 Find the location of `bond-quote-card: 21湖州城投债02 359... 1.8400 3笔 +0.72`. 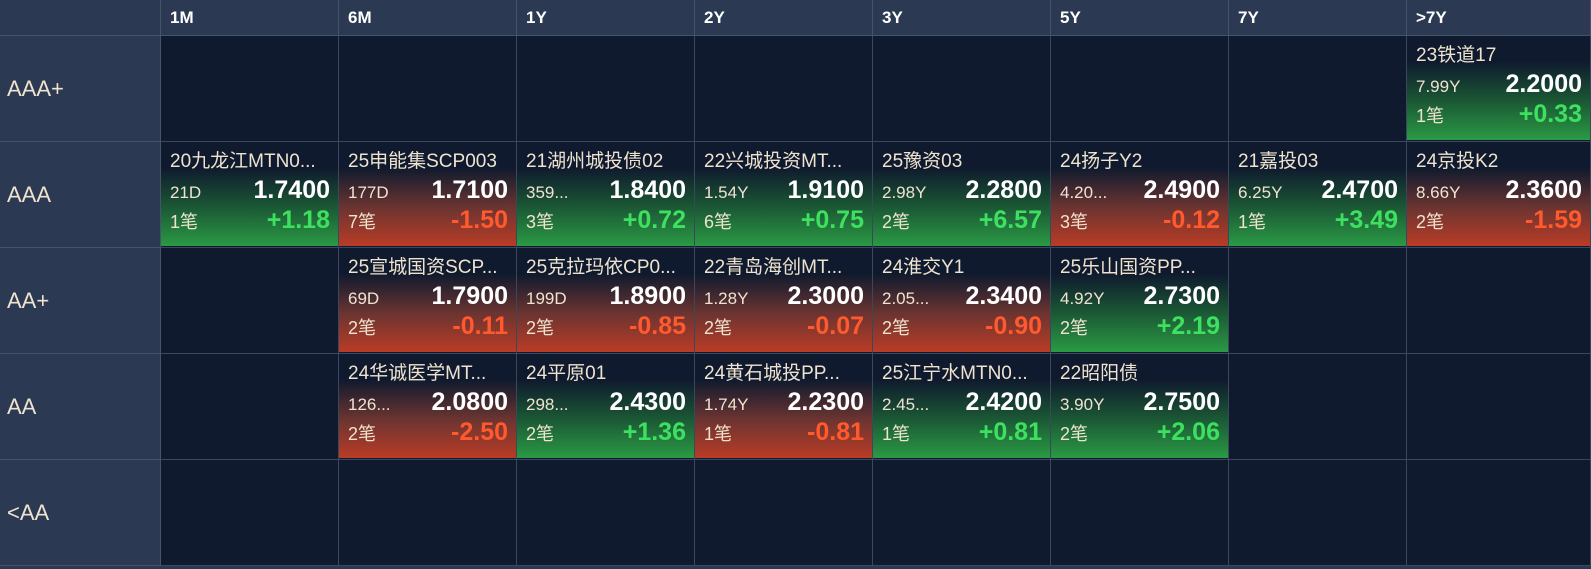

bond-quote-card: 21湖州城投债02 359... 1.8400 3笔 +0.72 is located at coordinates (605, 194).